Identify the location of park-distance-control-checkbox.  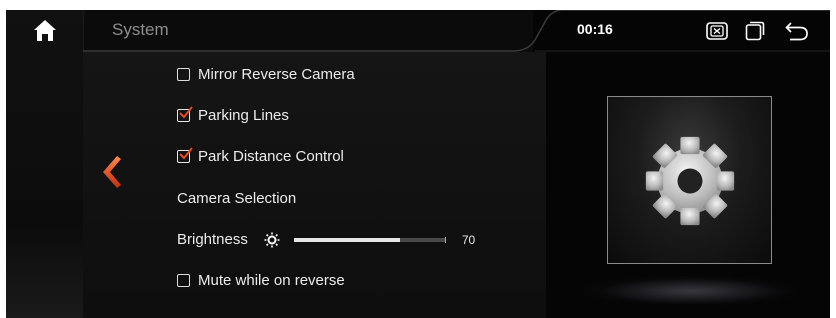
(185, 155).